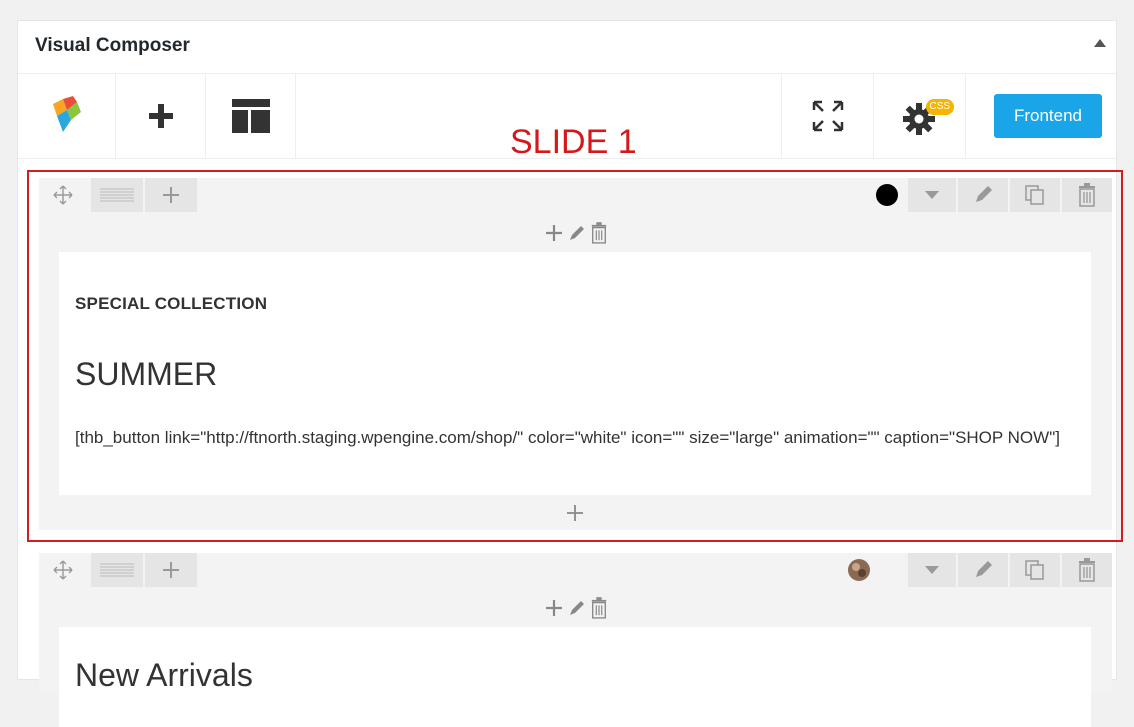 The height and width of the screenshot is (727, 1134). I want to click on add-element-button, so click(161, 116).